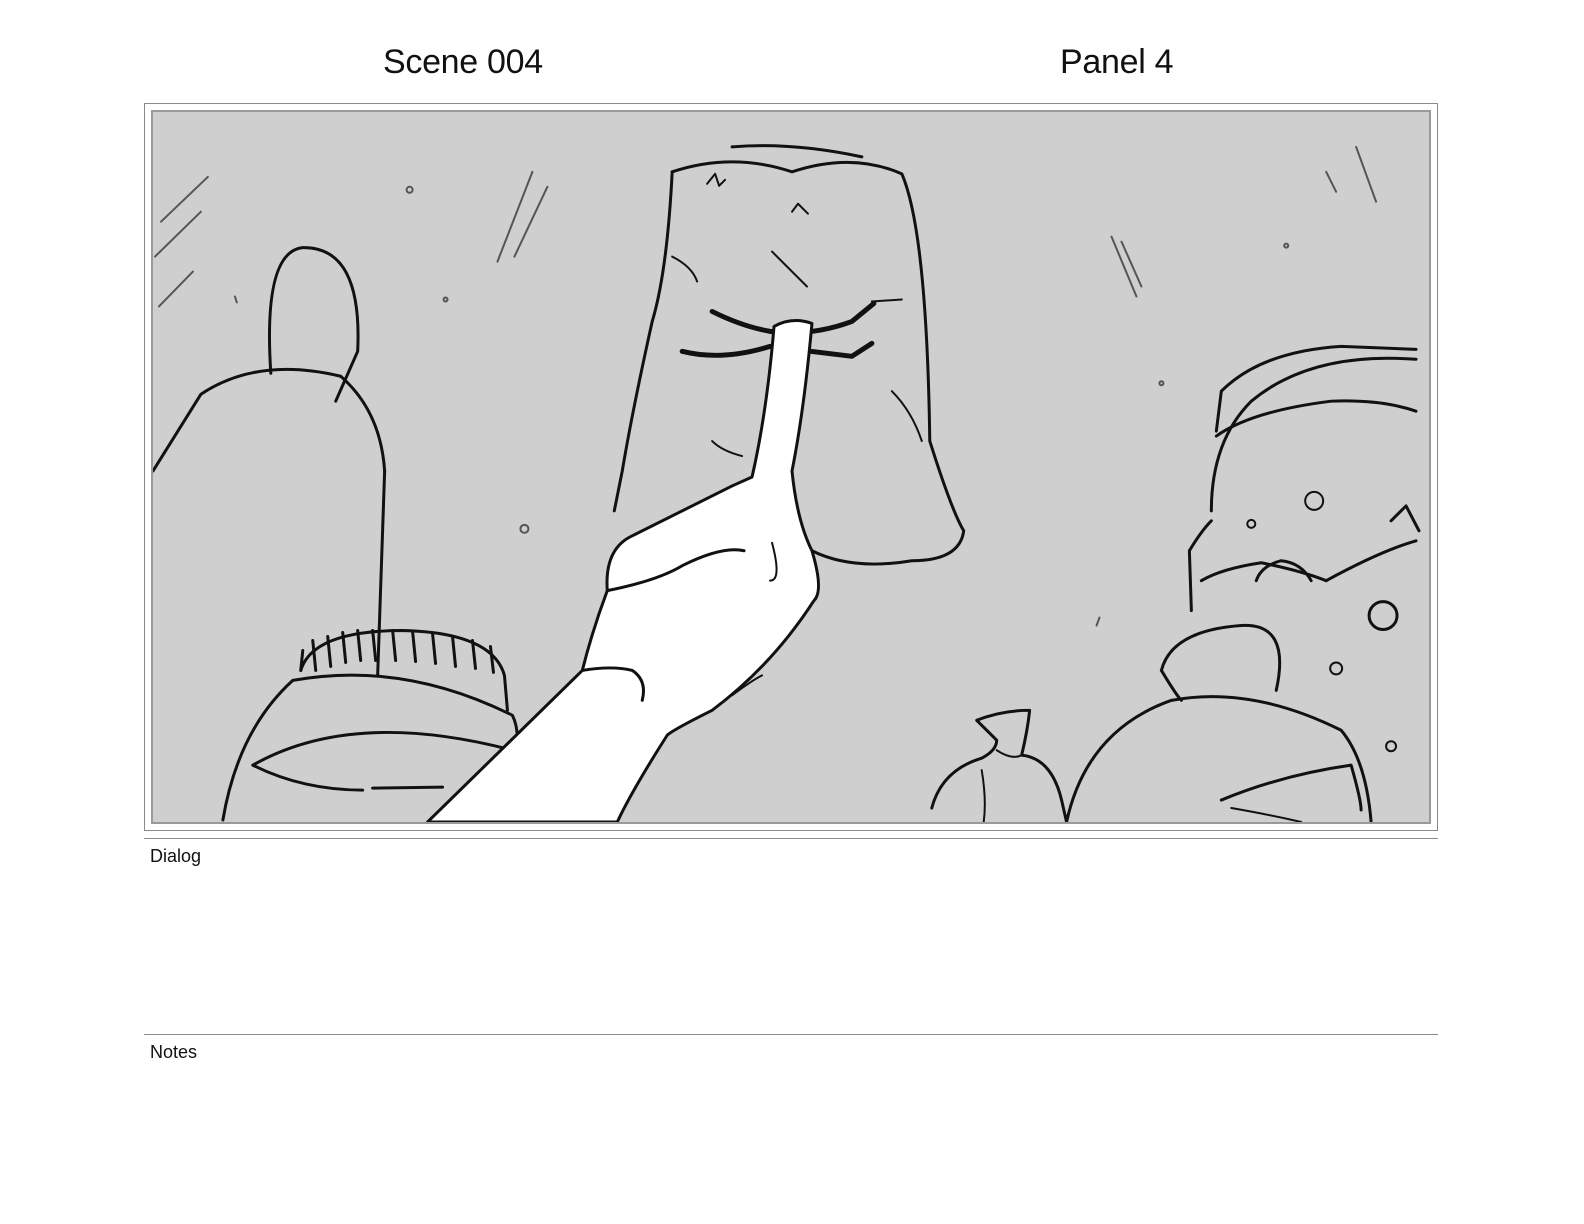 The width and height of the screenshot is (1584, 1224). What do you see at coordinates (176, 856) in the screenshot?
I see `dialog-label: Dialog` at bounding box center [176, 856].